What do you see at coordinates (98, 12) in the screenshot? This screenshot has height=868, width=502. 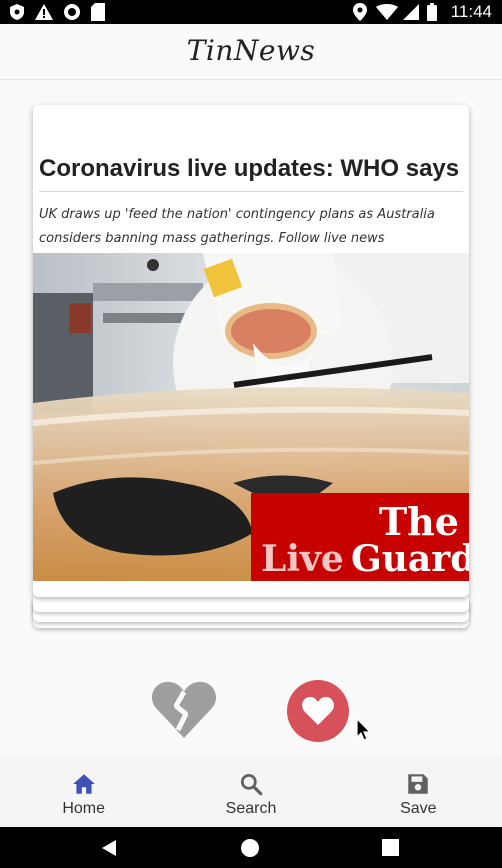 I see `sd-card-icon` at bounding box center [98, 12].